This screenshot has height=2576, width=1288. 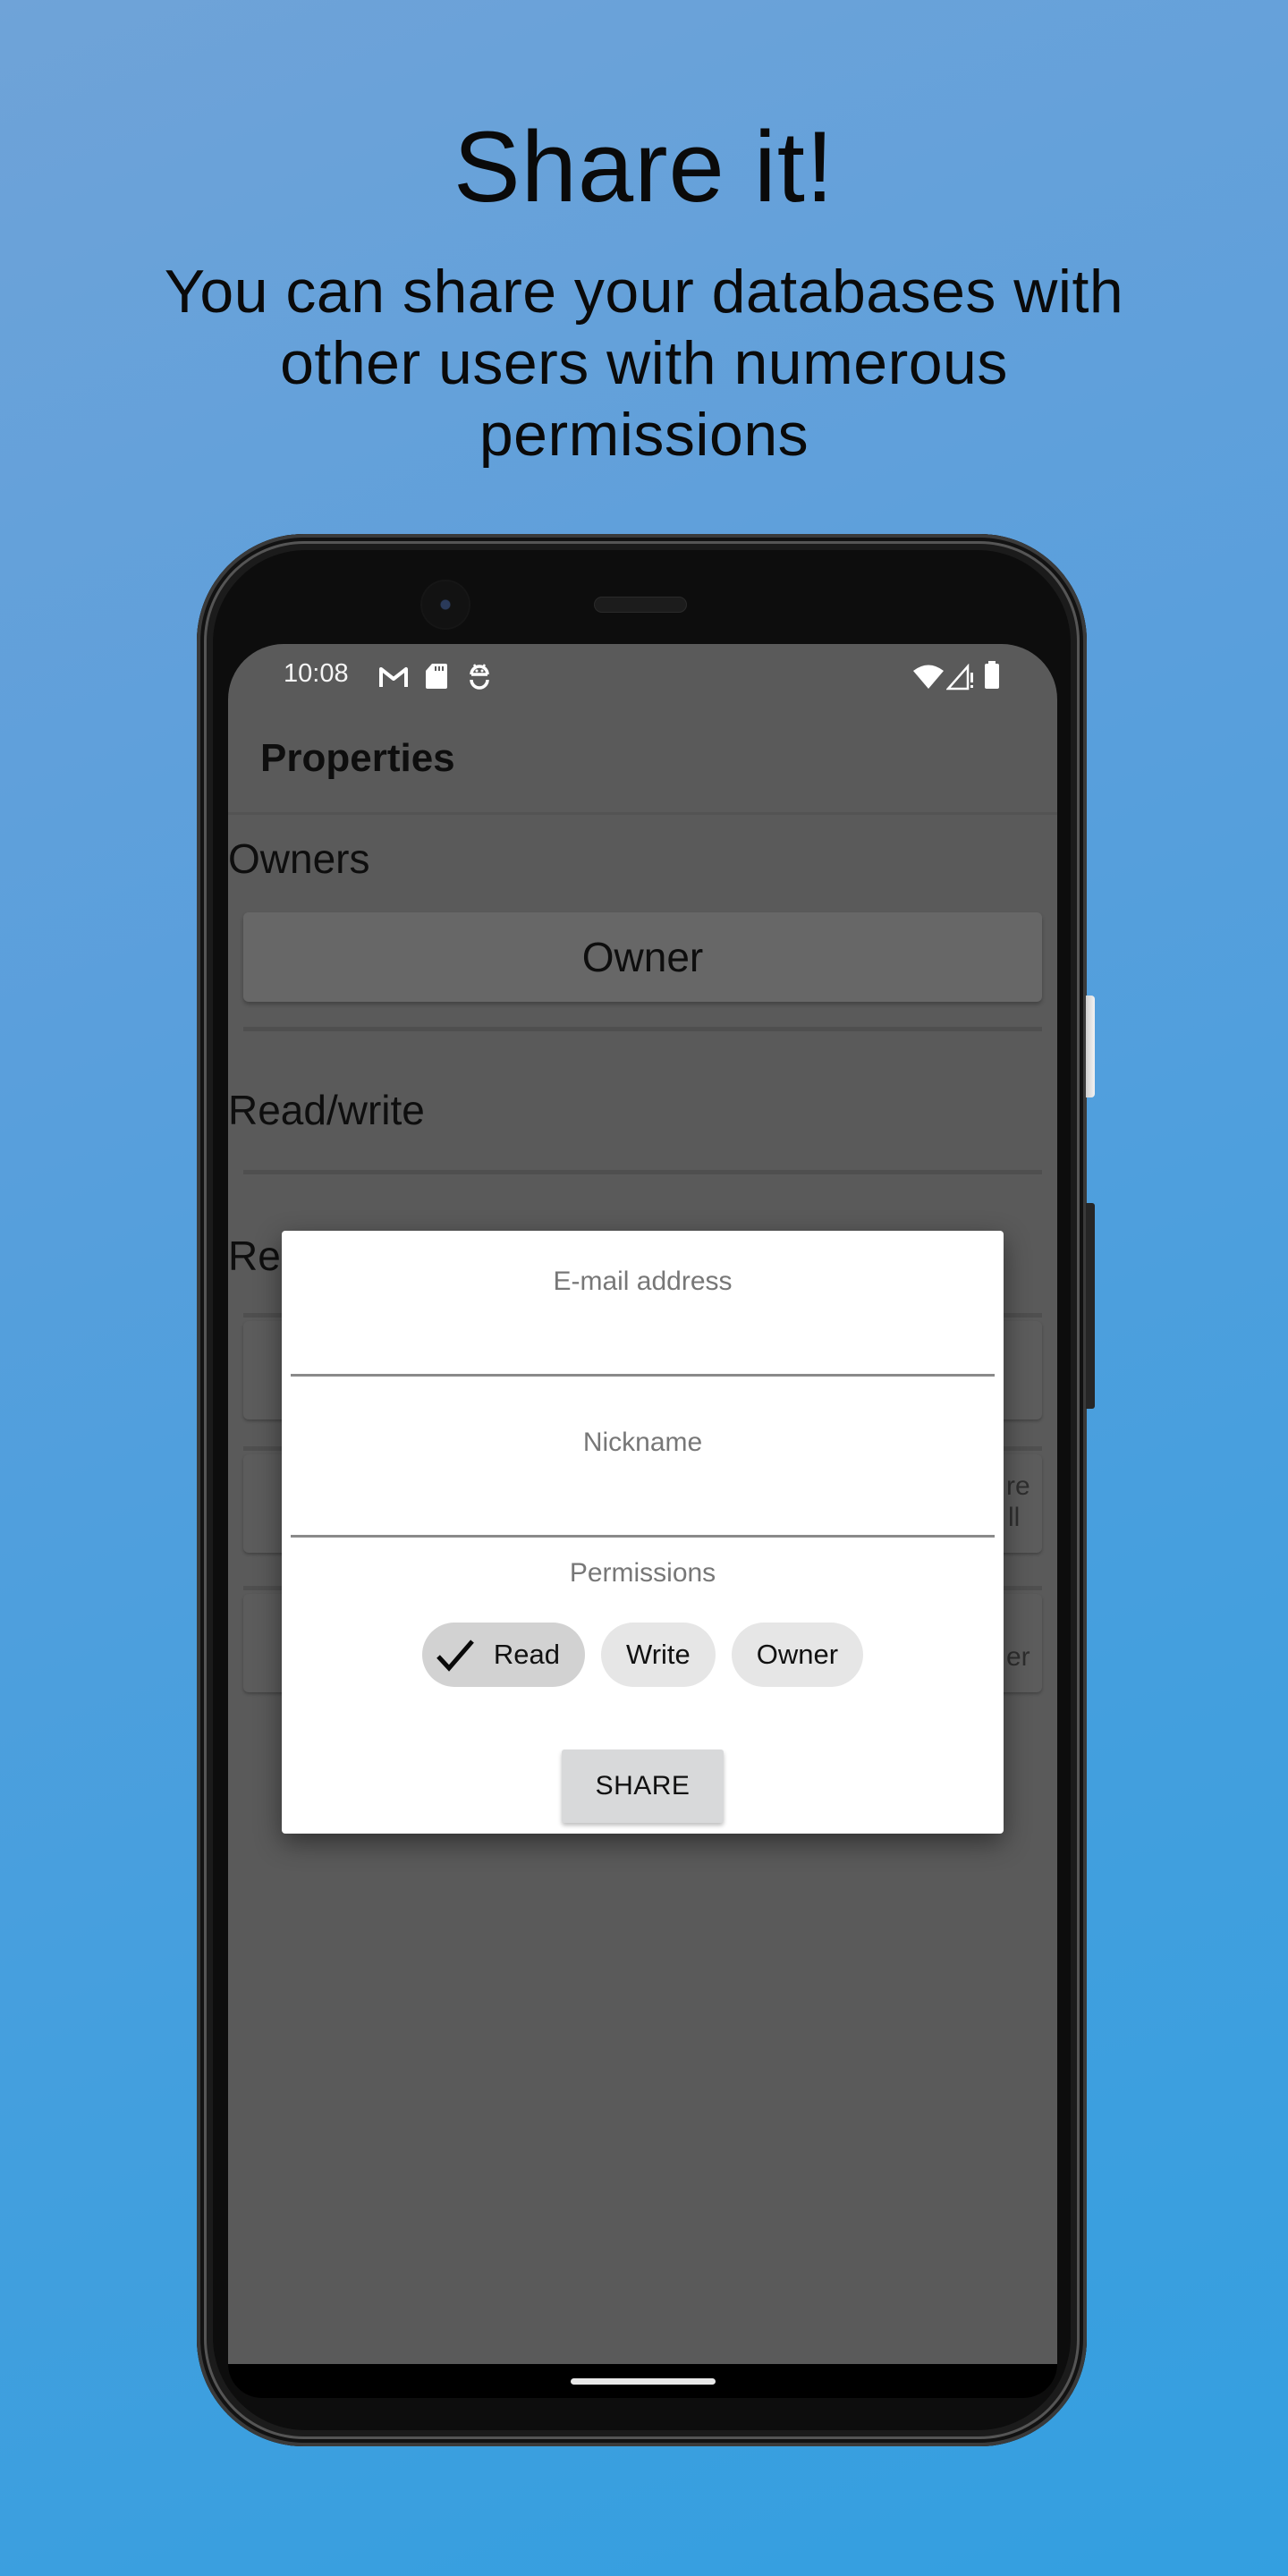 I want to click on home-gesture-handle, so click(x=643, y=2381).